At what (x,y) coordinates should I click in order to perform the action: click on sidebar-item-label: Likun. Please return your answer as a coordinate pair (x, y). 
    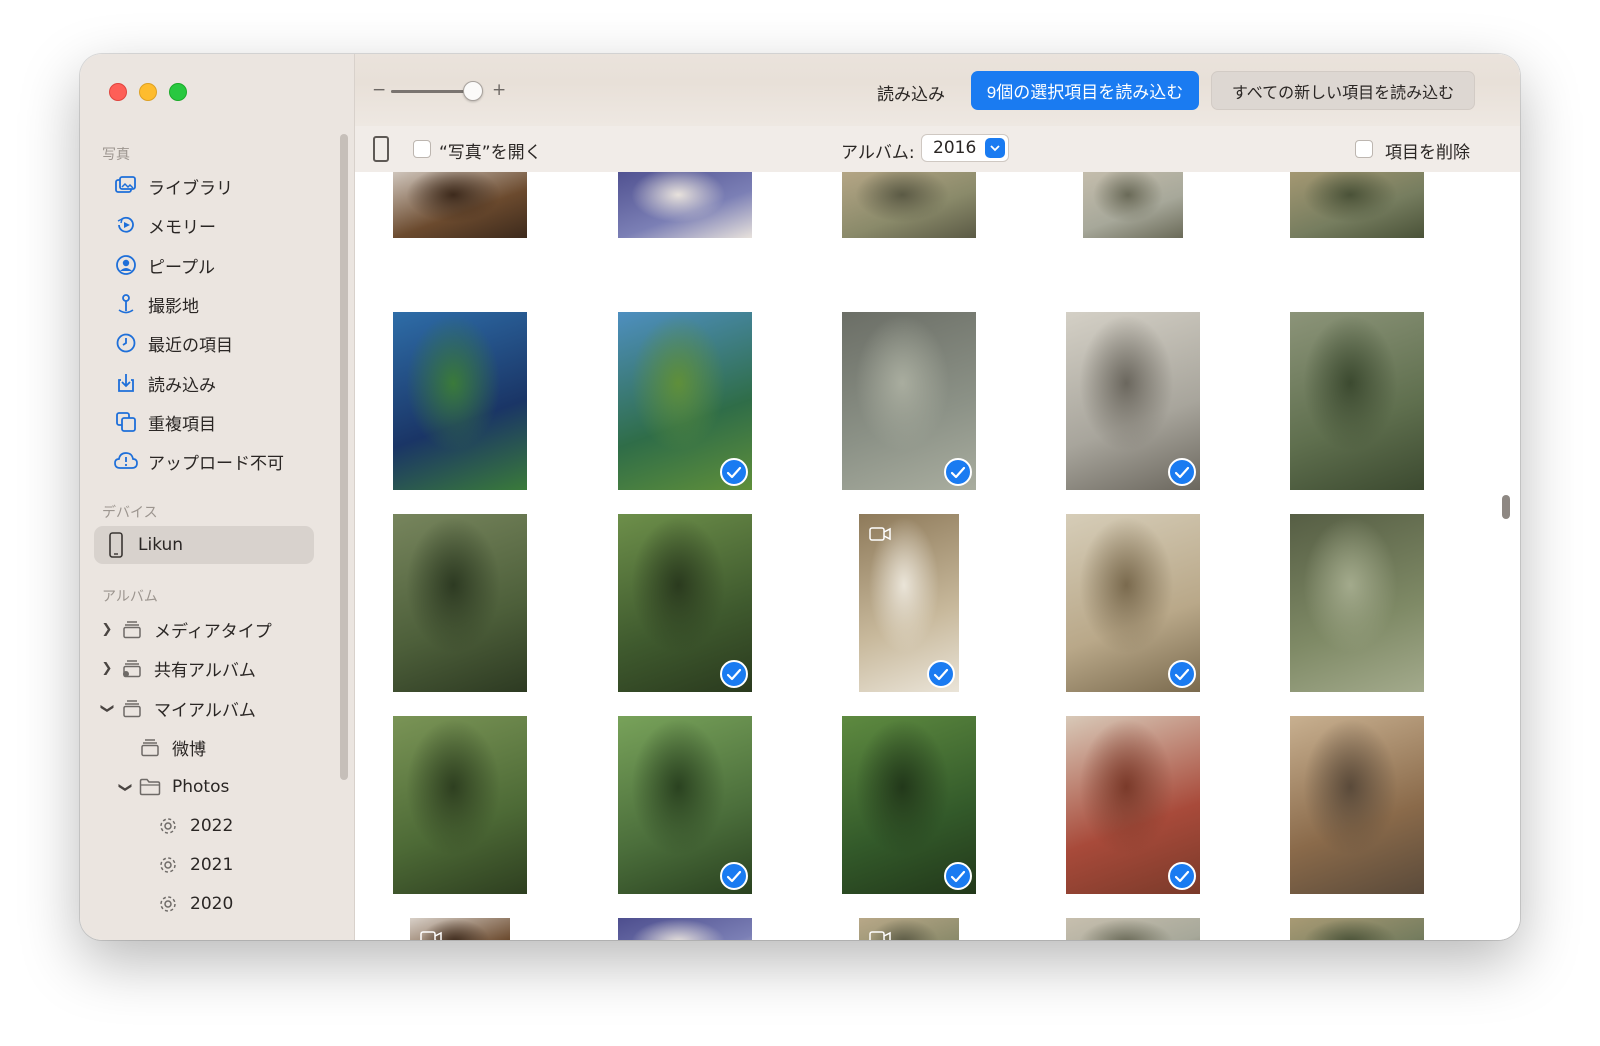
    Looking at the image, I should click on (161, 545).